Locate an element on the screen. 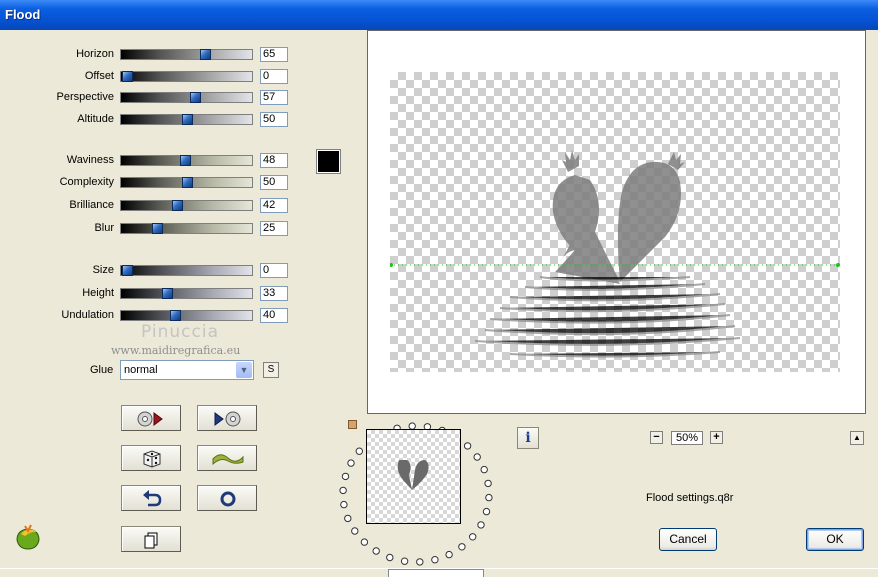 This screenshot has height=577, width=878. slider-track-undulation is located at coordinates (186, 315).